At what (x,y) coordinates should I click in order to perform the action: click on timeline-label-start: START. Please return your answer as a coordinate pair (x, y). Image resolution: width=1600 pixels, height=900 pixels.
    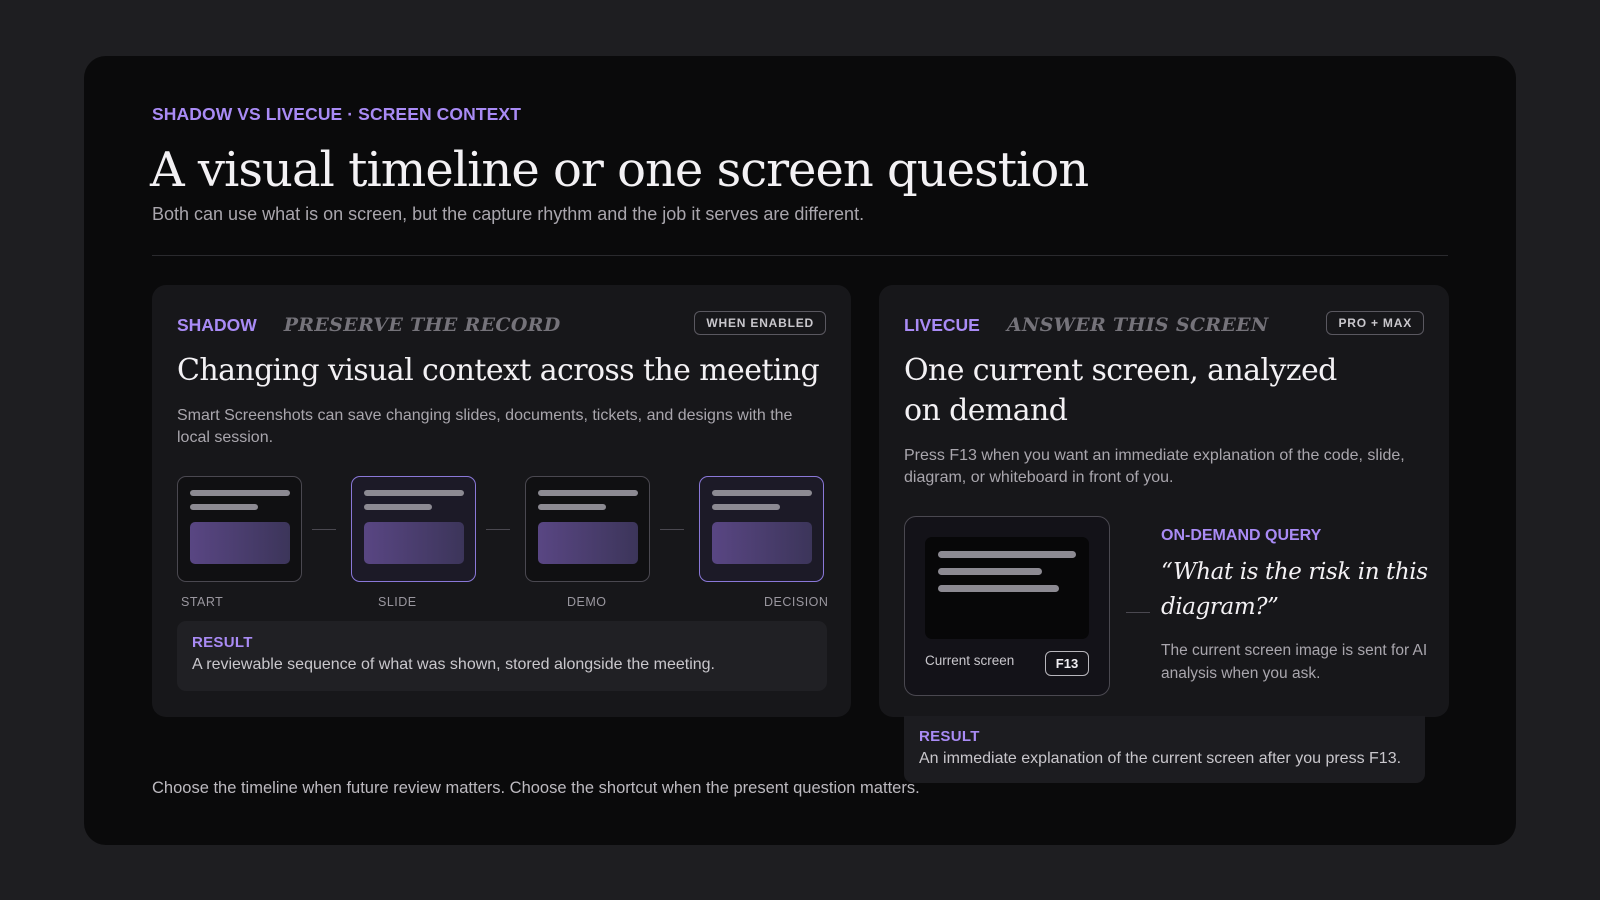
    Looking at the image, I should click on (202, 602).